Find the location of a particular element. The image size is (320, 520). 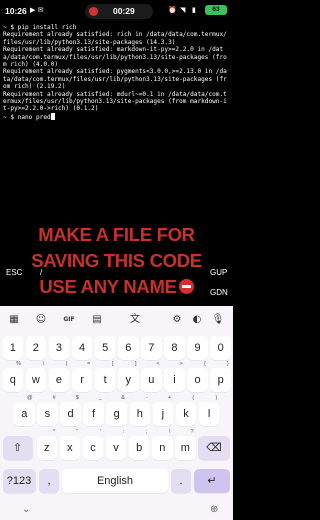

key-z: z * is located at coordinates (46, 444).